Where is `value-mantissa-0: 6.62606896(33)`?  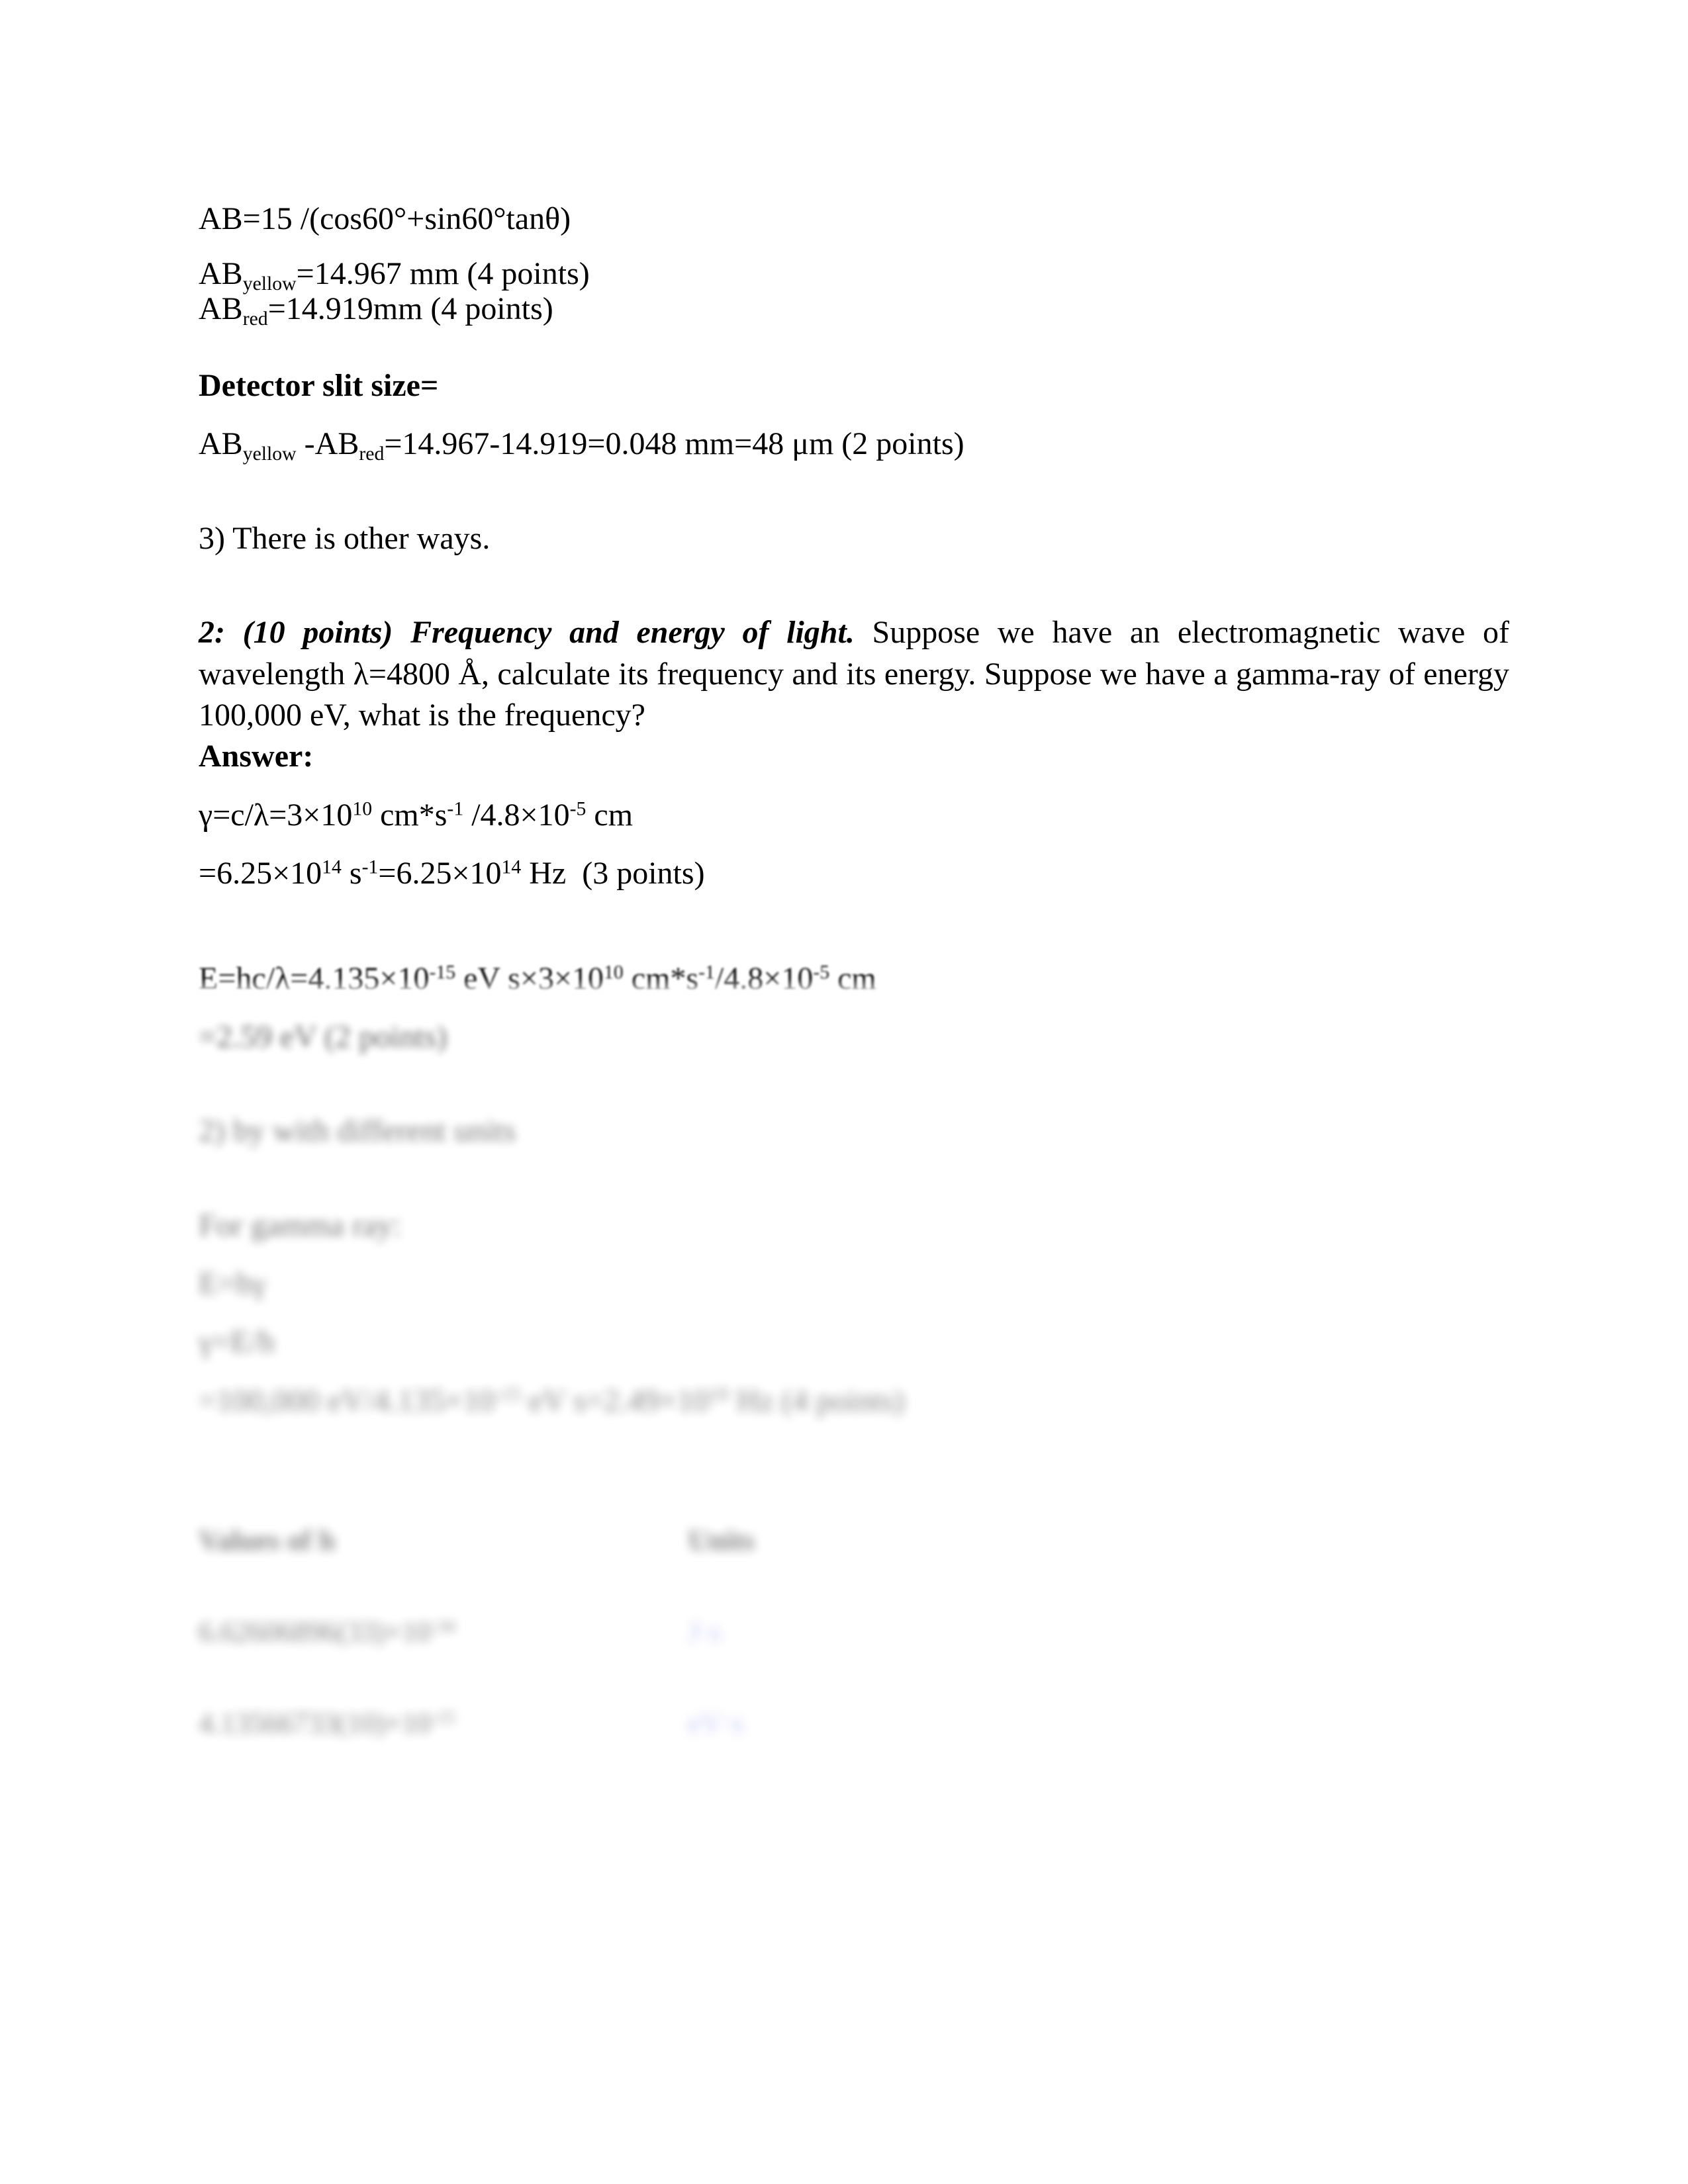 value-mantissa-0: 6.62606896(33) is located at coordinates (292, 1632).